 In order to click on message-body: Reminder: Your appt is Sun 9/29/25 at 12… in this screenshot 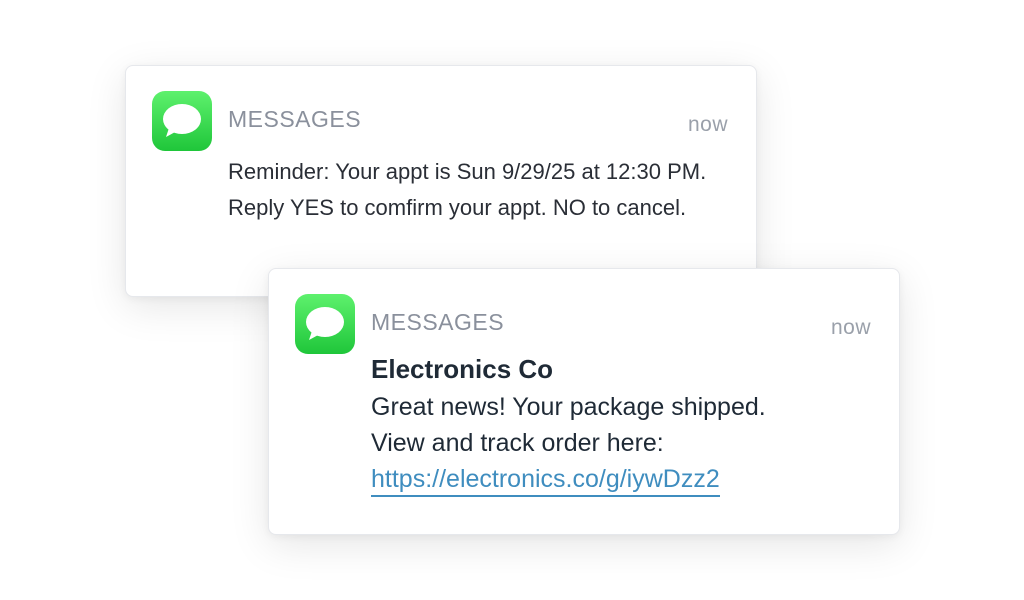, I will do `click(467, 189)`.